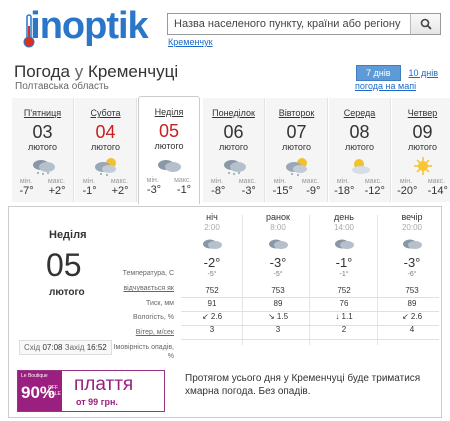  Describe the element at coordinates (344, 262) in the screenshot. I see `period-temp: -1°` at that location.